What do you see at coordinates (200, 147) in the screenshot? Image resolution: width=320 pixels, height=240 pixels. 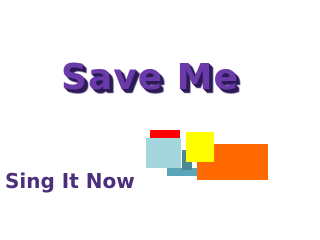 I see `yellow-square` at bounding box center [200, 147].